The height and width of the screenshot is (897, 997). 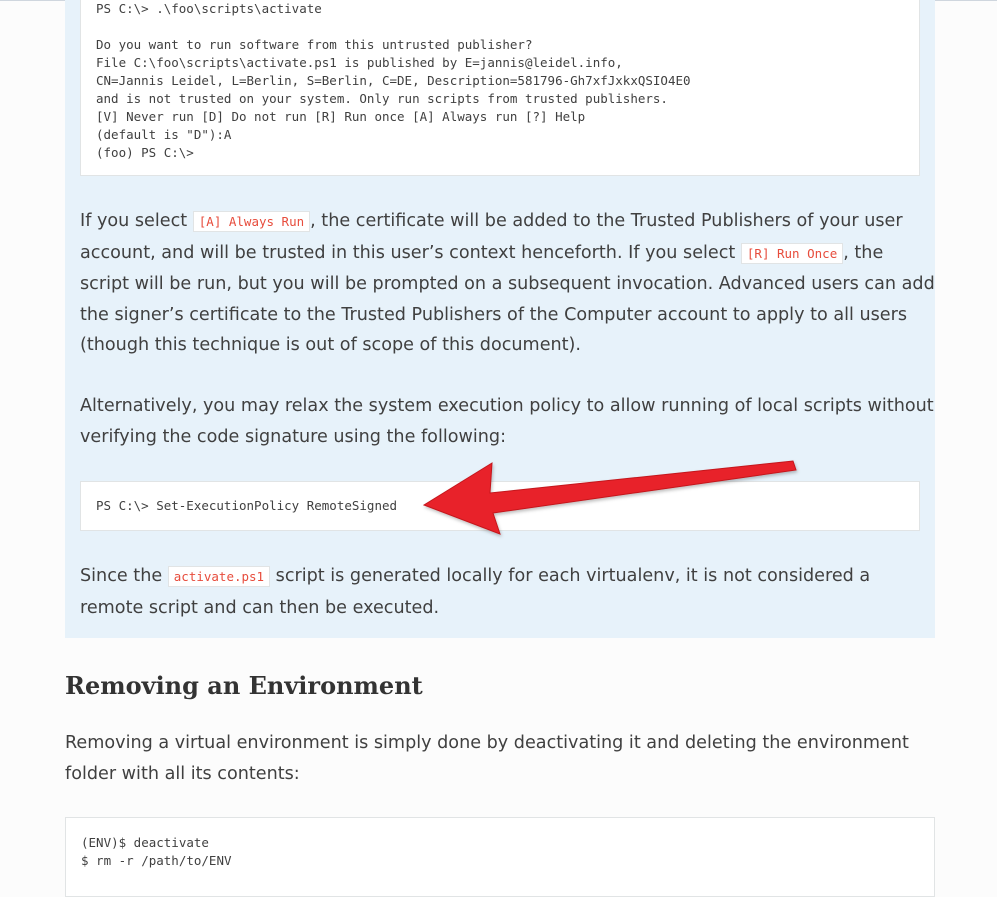 What do you see at coordinates (145, 152) in the screenshot?
I see `code-line: (foo) PS C:\>` at bounding box center [145, 152].